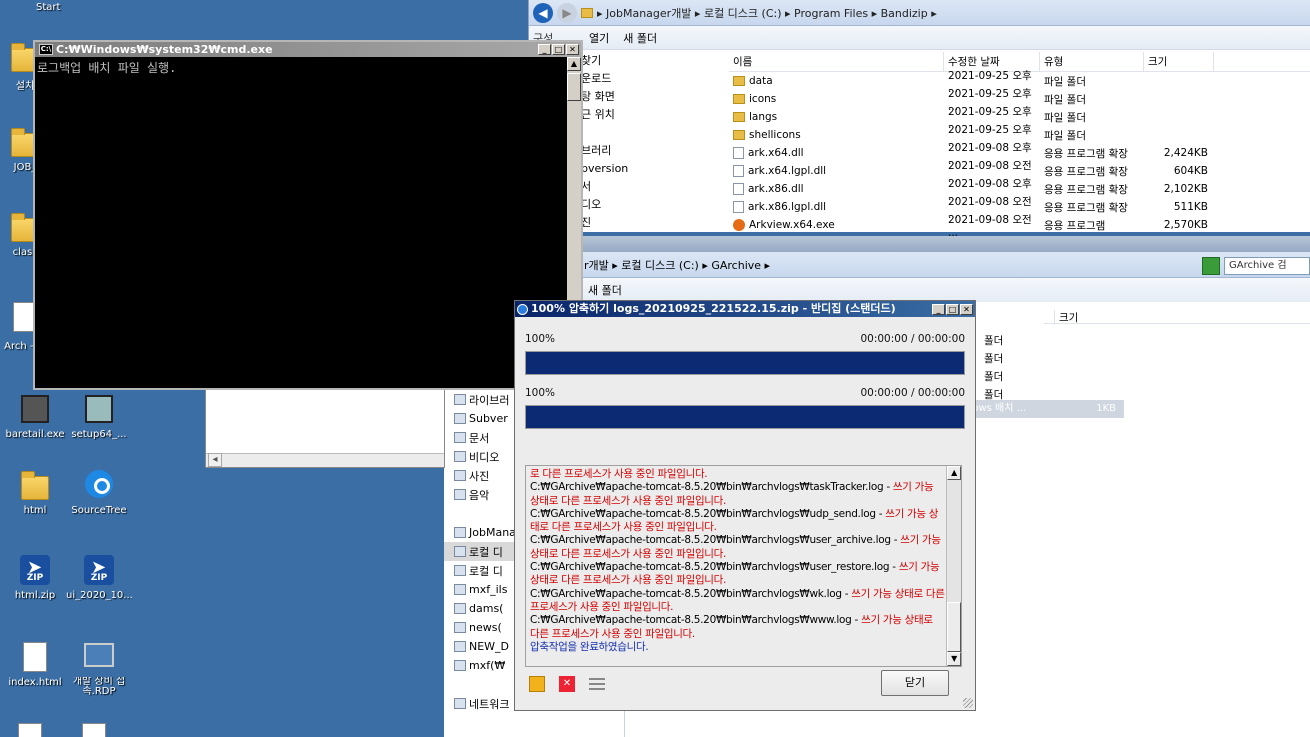  Describe the element at coordinates (611, 169) in the screenshot. I see `nav-item: bversion` at that location.